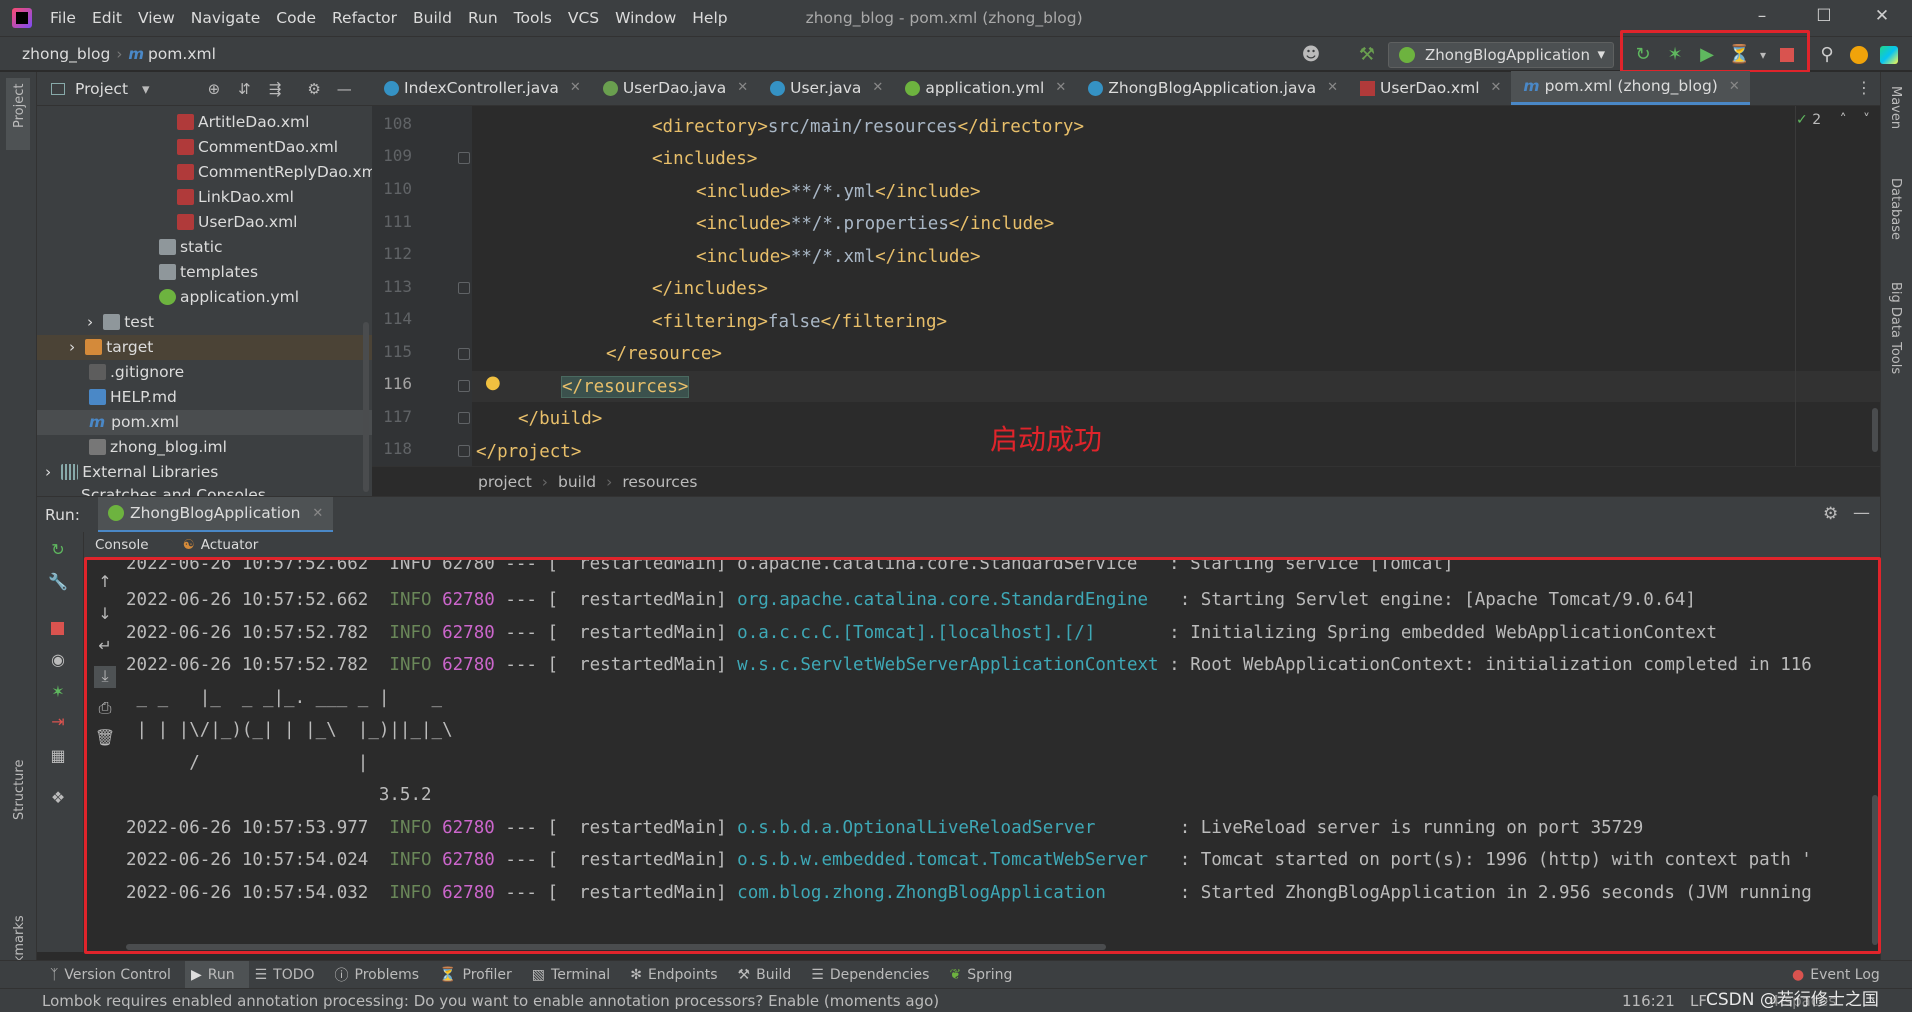 The image size is (1912, 1012). What do you see at coordinates (769, 975) in the screenshot?
I see `tab-build: ⚒ Build` at bounding box center [769, 975].